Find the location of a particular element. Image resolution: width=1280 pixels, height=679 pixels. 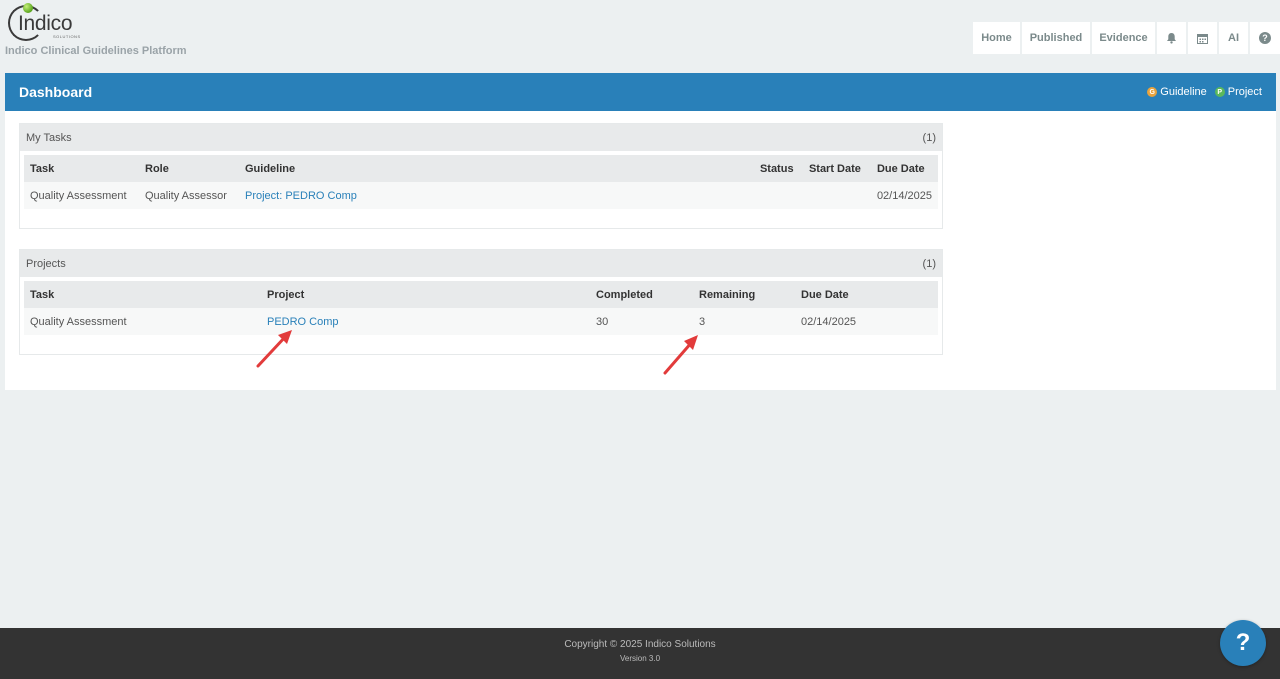

projects-header: Projects (1) is located at coordinates (481, 263).